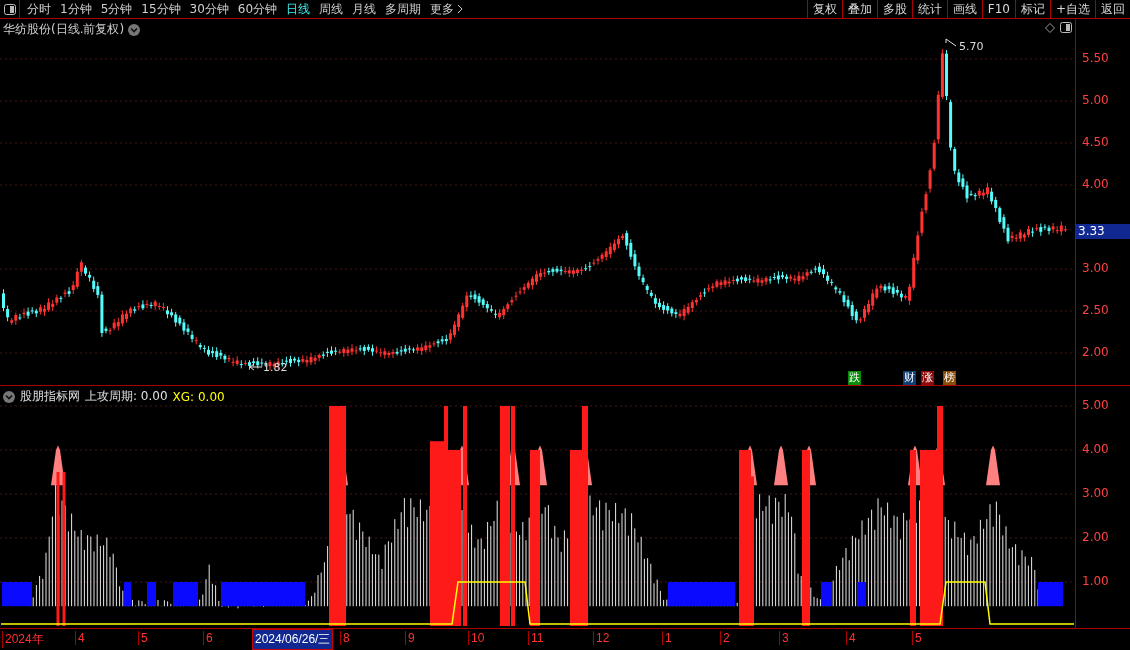 Image resolution: width=1130 pixels, height=650 pixels. Describe the element at coordinates (929, 9) in the screenshot. I see `toolbar-button: 统计` at that location.